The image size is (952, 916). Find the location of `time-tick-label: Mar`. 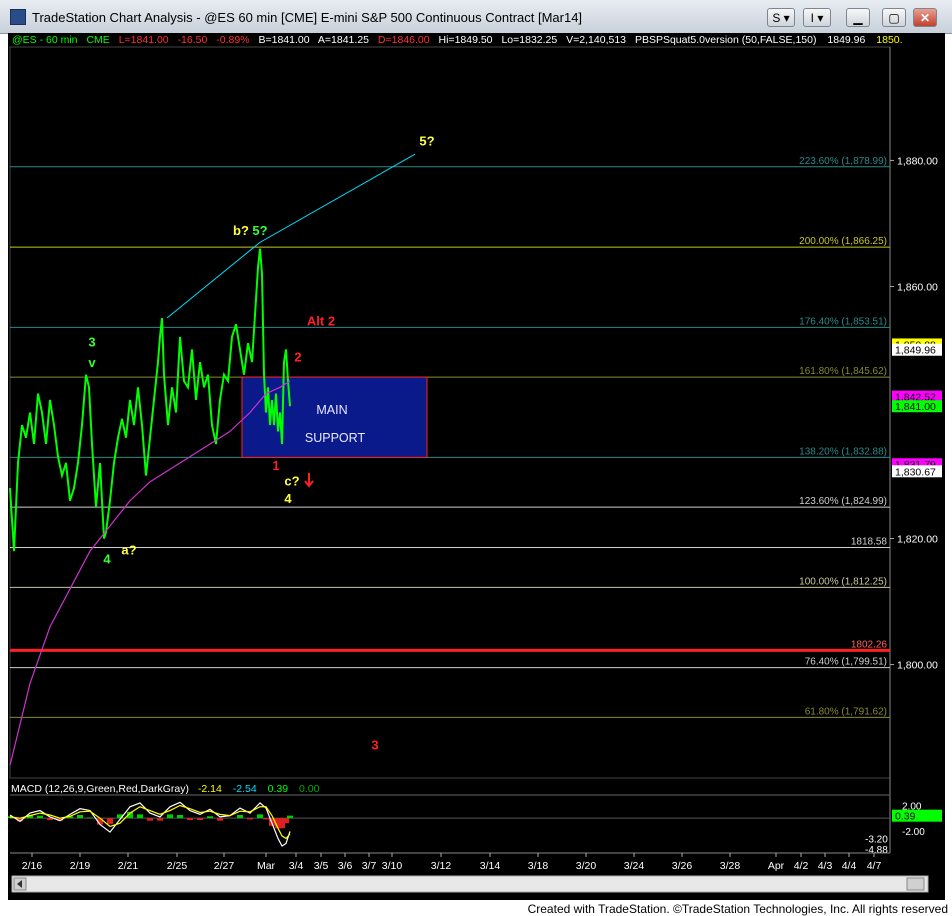

time-tick-label: Mar is located at coordinates (266, 866).